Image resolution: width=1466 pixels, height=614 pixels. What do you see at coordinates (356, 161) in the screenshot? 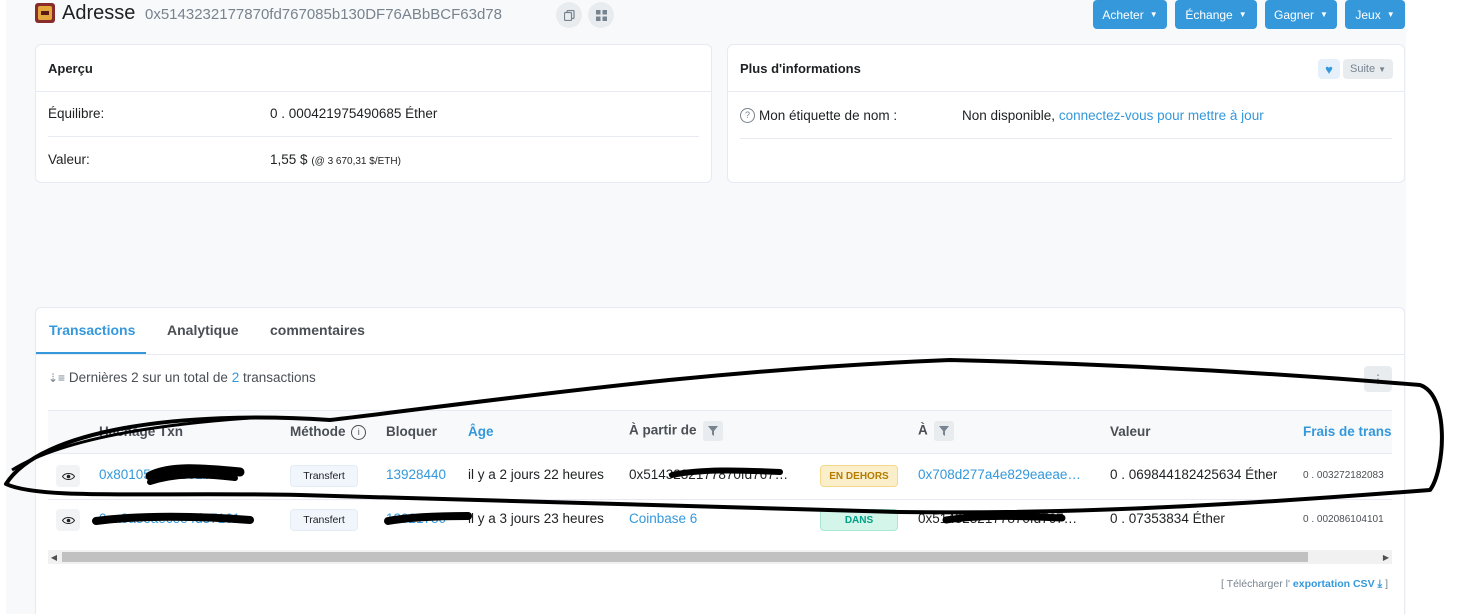
I see `eth-rate: (@ 3 670,31 $/ETH)` at bounding box center [356, 161].